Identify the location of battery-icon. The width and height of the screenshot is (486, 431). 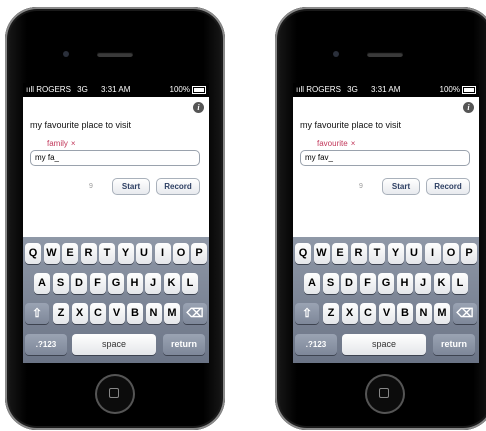
(469, 89).